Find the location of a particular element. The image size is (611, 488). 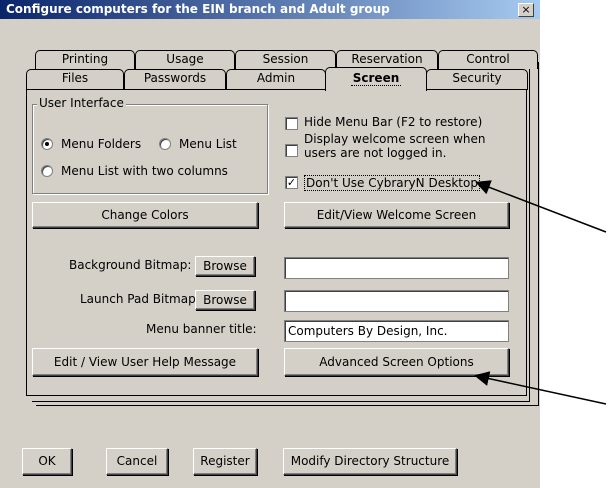

launch-pad-bitmap-input is located at coordinates (396, 301).